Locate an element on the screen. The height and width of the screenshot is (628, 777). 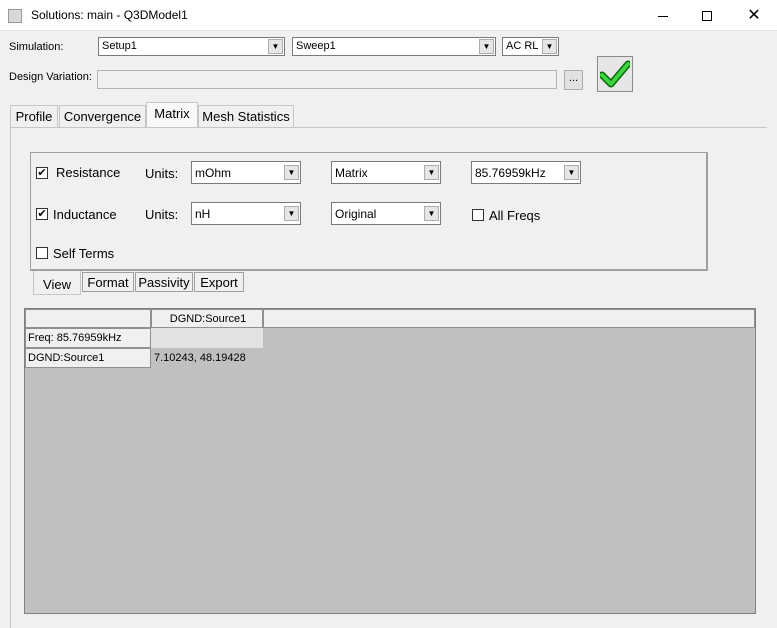
grid-header-filler is located at coordinates (509, 318).